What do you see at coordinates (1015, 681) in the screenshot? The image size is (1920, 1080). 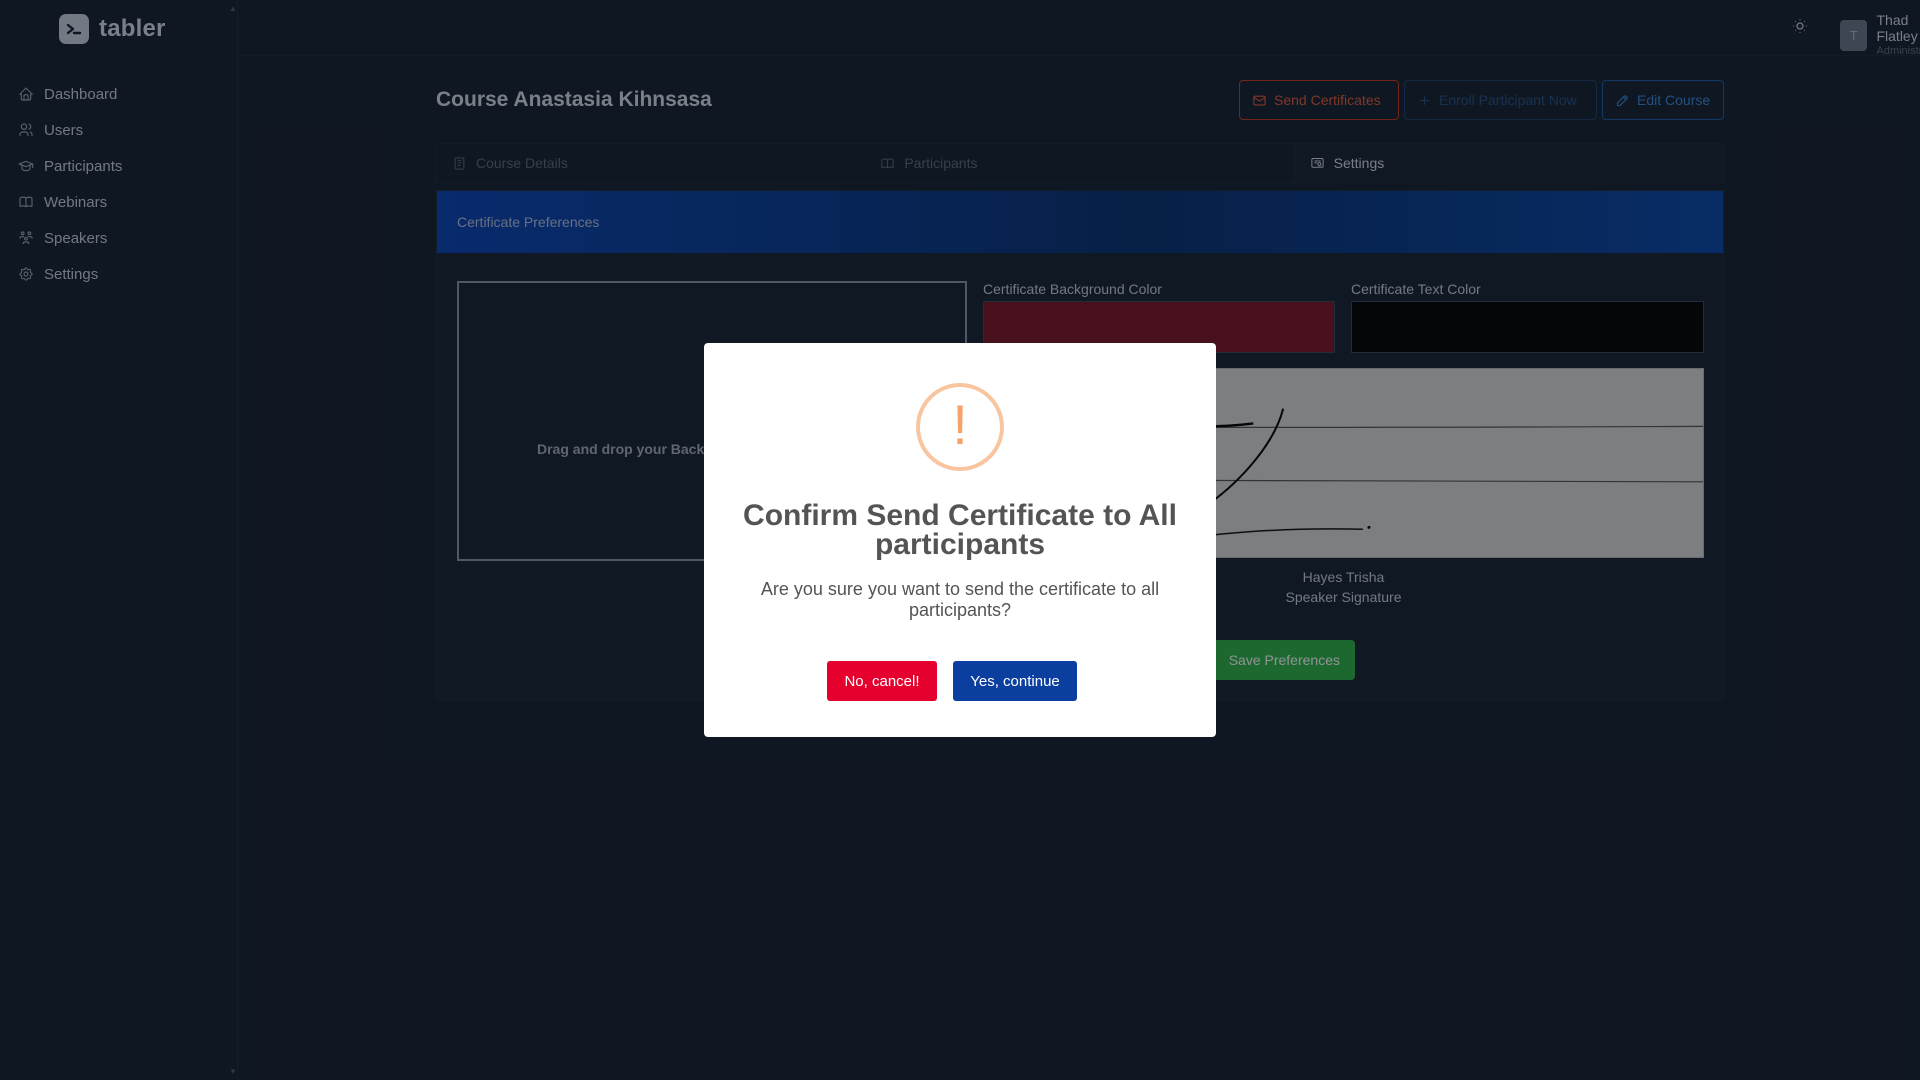 I see `confirm-button: Yes, continue` at bounding box center [1015, 681].